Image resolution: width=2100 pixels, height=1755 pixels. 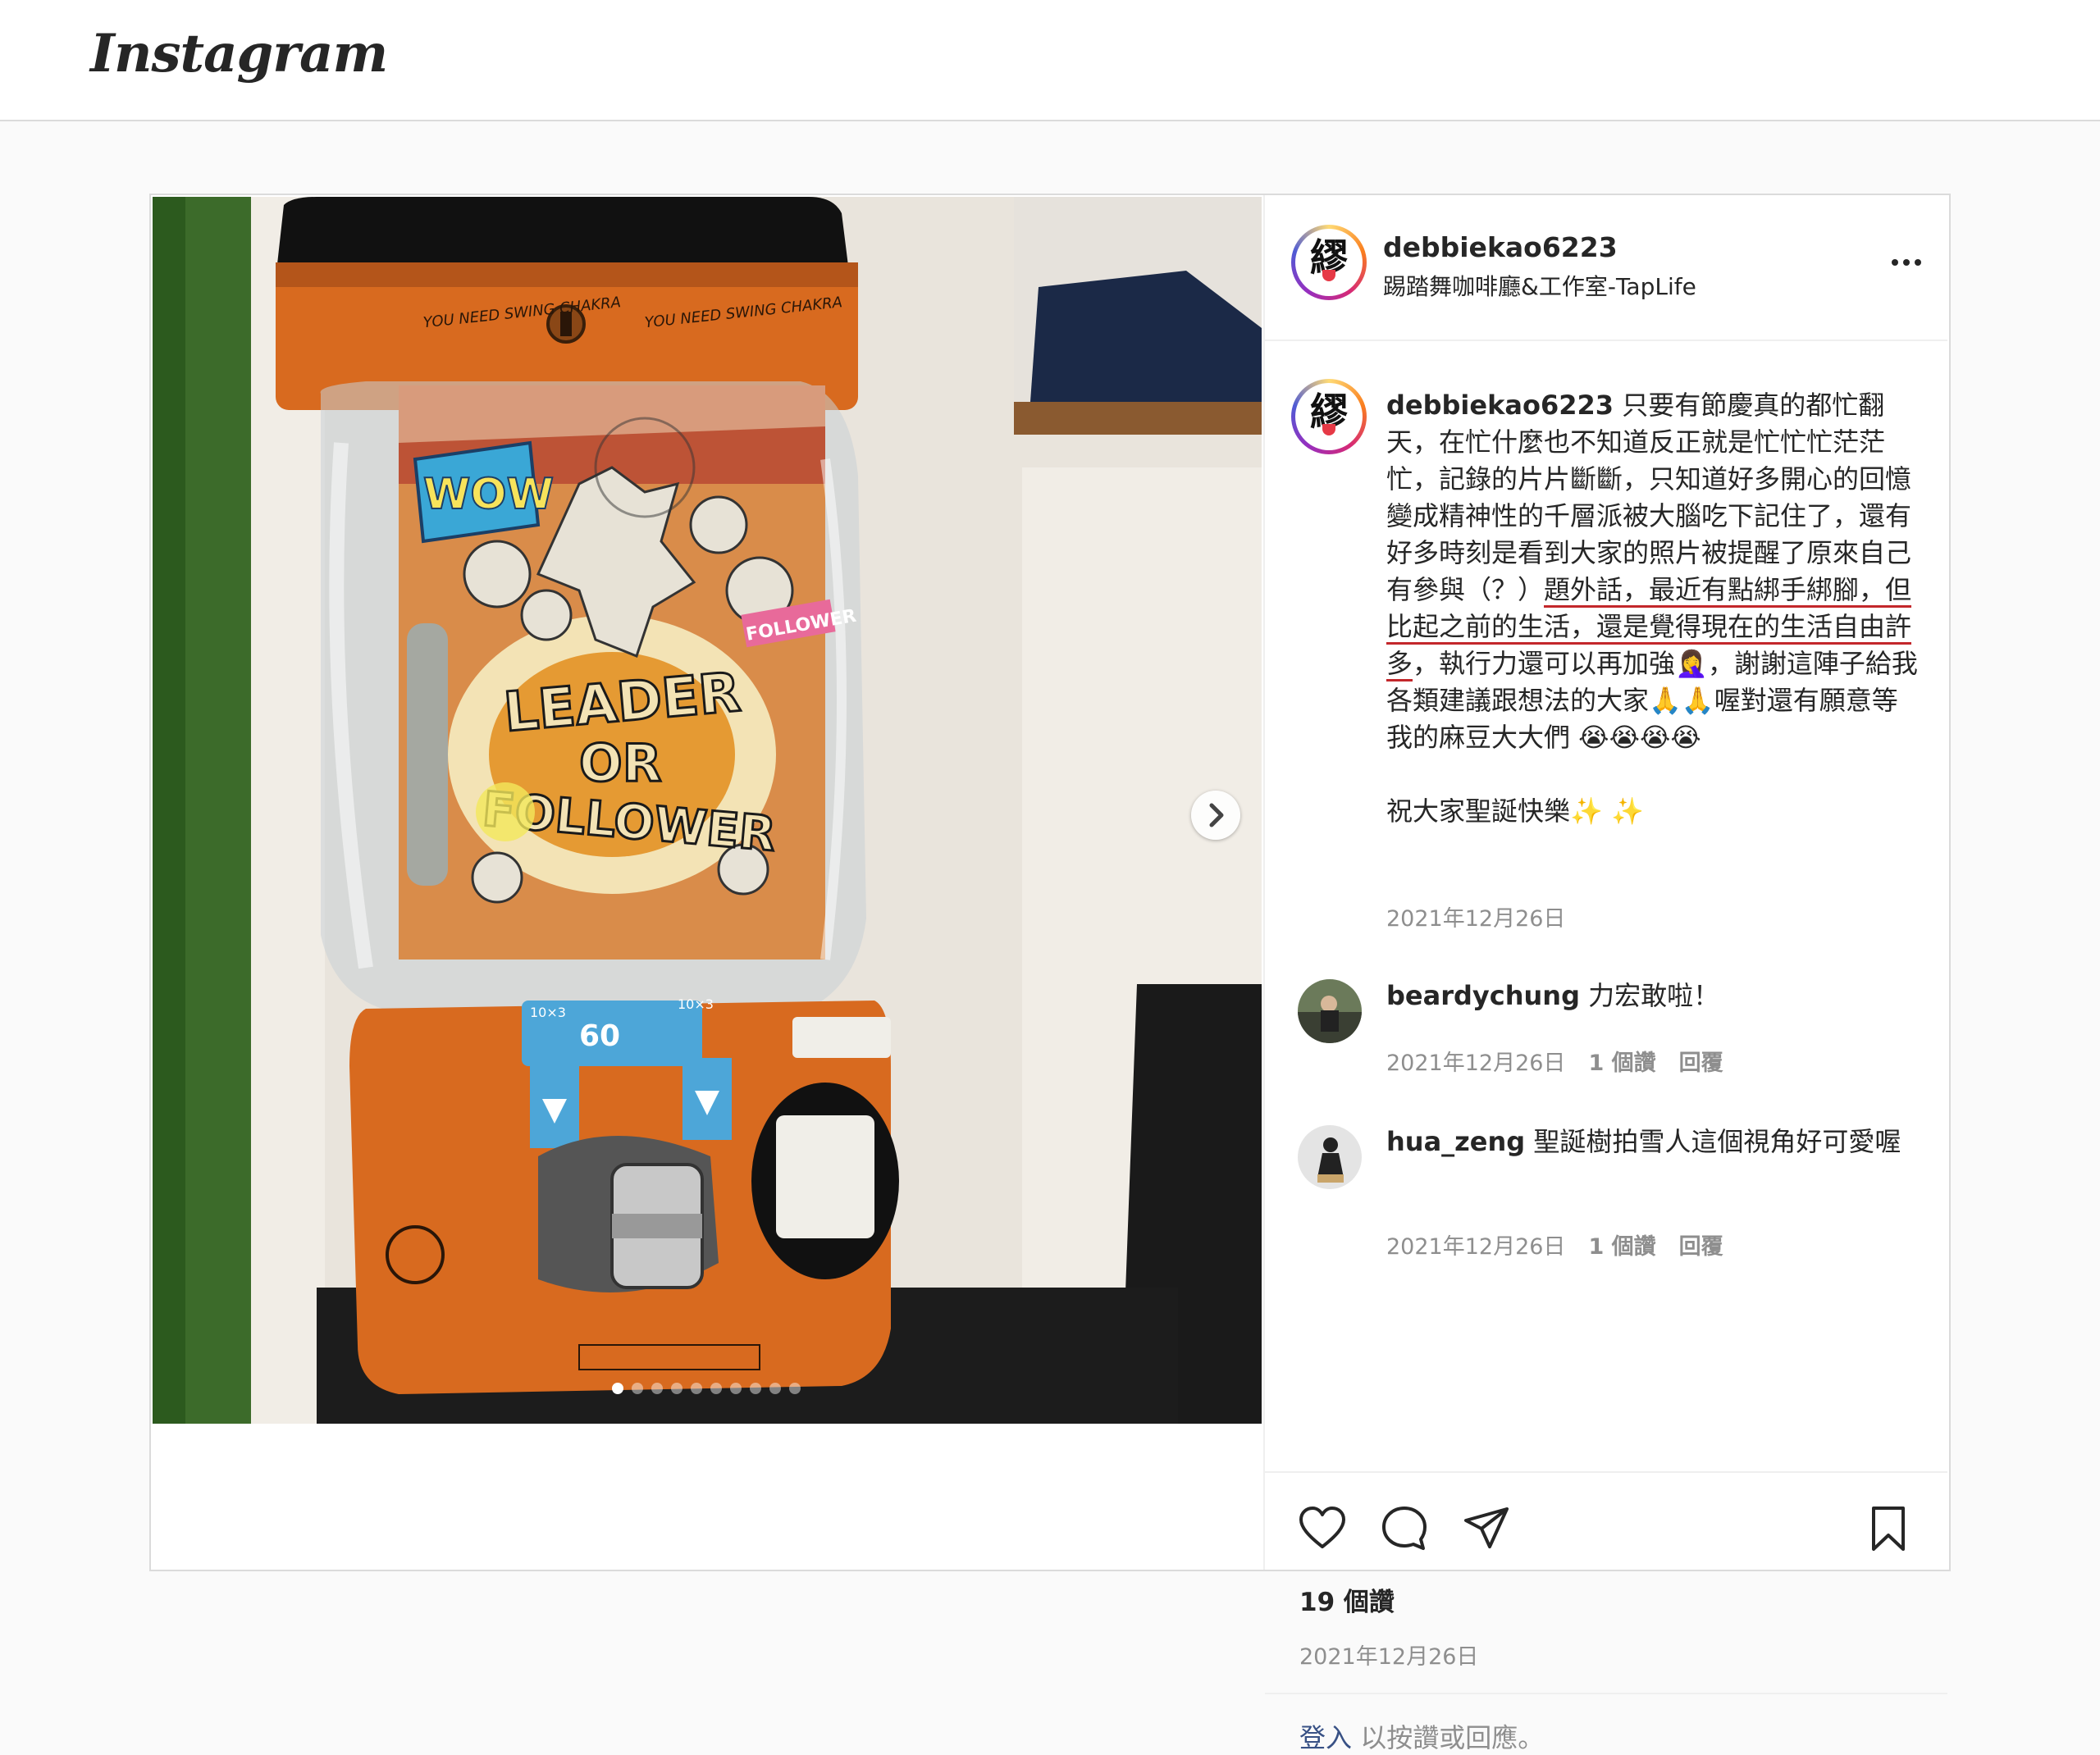 What do you see at coordinates (1323, 1528) in the screenshot?
I see `heart-icon` at bounding box center [1323, 1528].